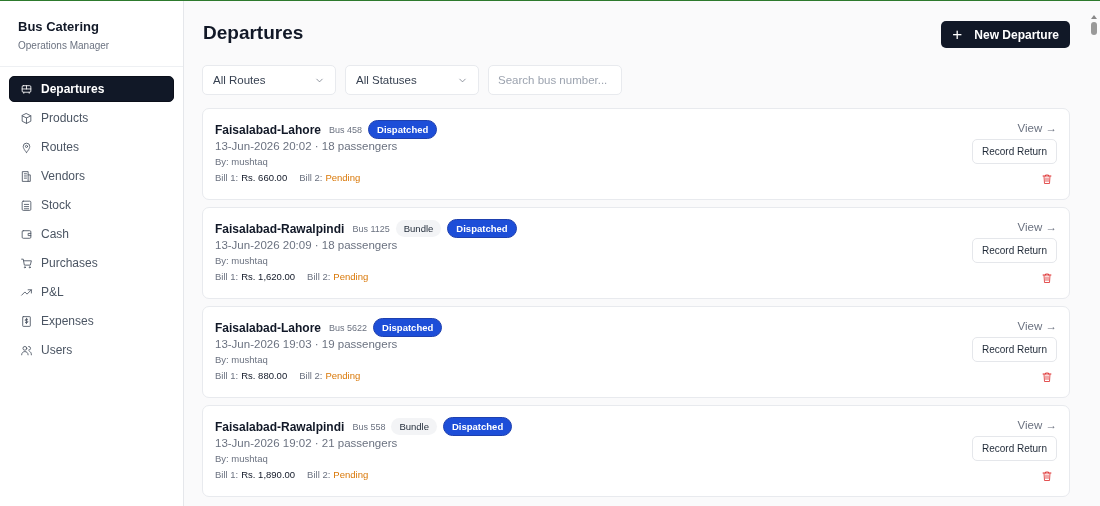  What do you see at coordinates (26, 118) in the screenshot?
I see `box-icon` at bounding box center [26, 118].